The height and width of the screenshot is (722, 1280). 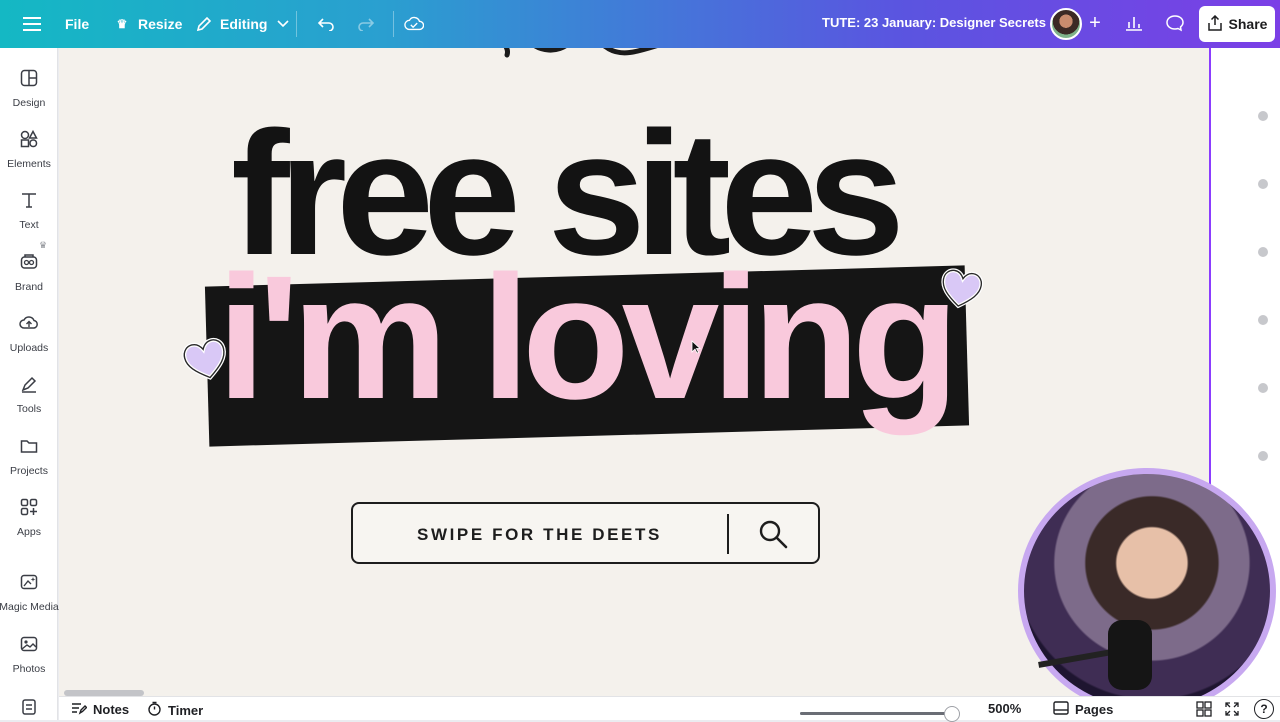 I want to click on sidebar-item-label: Brand, so click(x=29, y=286).